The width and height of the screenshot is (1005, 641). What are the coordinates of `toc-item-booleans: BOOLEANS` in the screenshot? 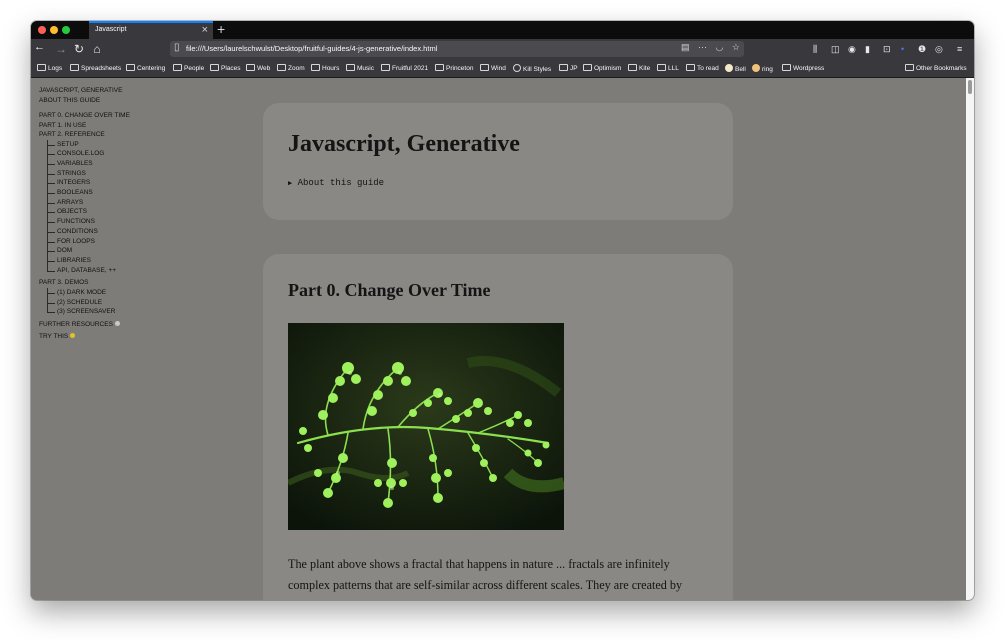 It's located at (103, 193).